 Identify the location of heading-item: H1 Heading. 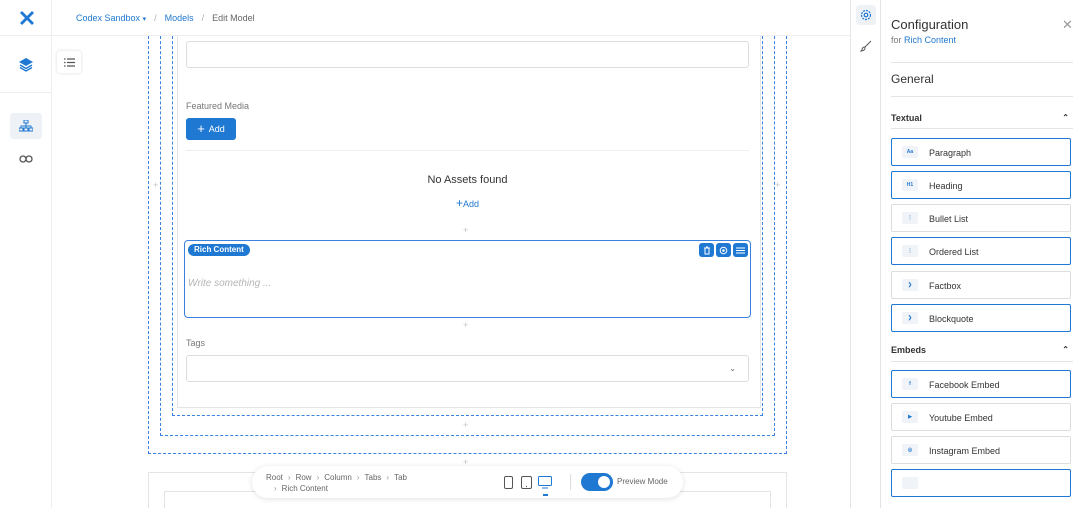
(981, 185).